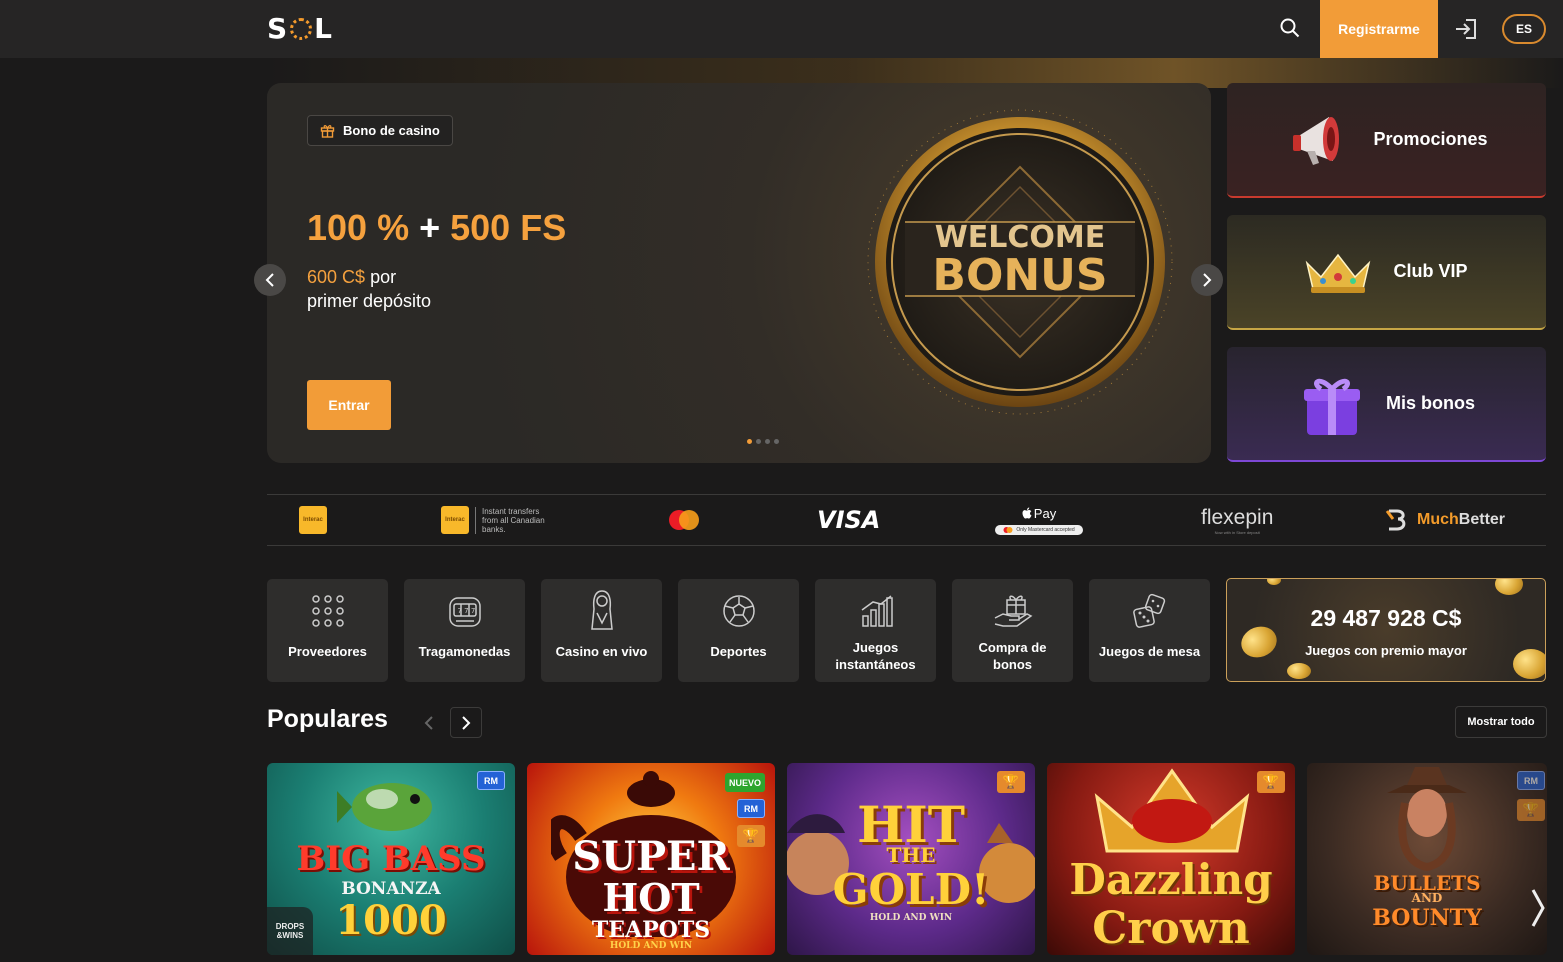 The image size is (1563, 962). I want to click on cowgirl-icon, so click(1427, 819).